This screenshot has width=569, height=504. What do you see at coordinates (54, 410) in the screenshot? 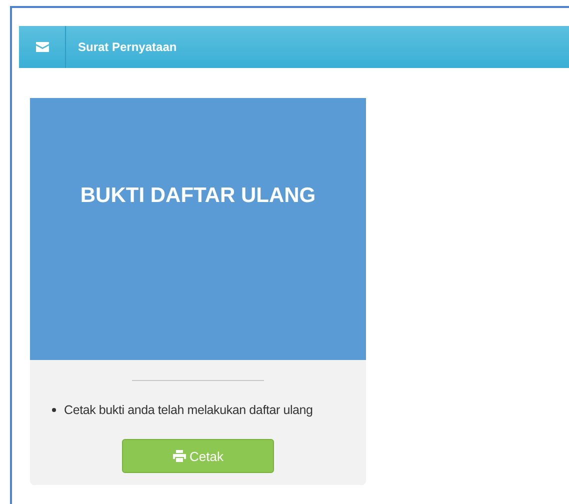
I see `bullet-icon` at bounding box center [54, 410].